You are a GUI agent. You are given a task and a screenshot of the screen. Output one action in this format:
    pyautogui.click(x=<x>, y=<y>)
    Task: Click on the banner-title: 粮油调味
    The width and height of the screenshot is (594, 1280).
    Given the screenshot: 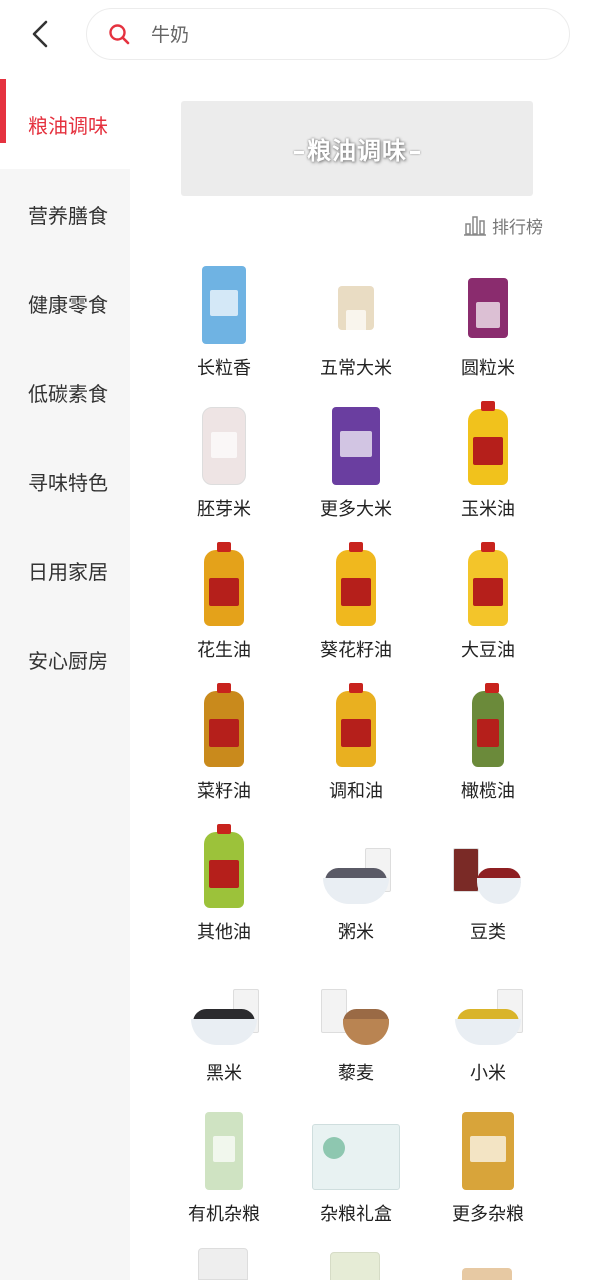 What is the action you would take?
    pyautogui.click(x=357, y=148)
    